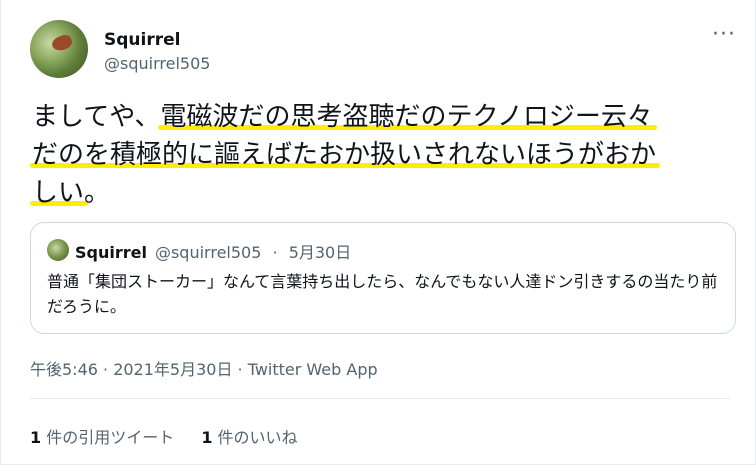 This screenshot has width=756, height=466. I want to click on quoted-date: 5月30日, so click(320, 252).